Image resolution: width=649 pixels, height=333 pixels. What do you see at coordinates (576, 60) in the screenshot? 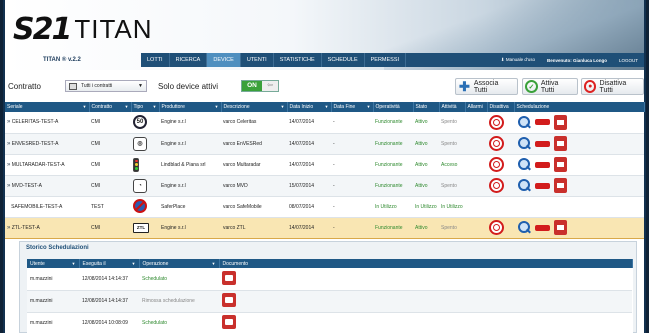
I see `welcome-text: Benvenuto: Gianluca Longo` at bounding box center [576, 60].